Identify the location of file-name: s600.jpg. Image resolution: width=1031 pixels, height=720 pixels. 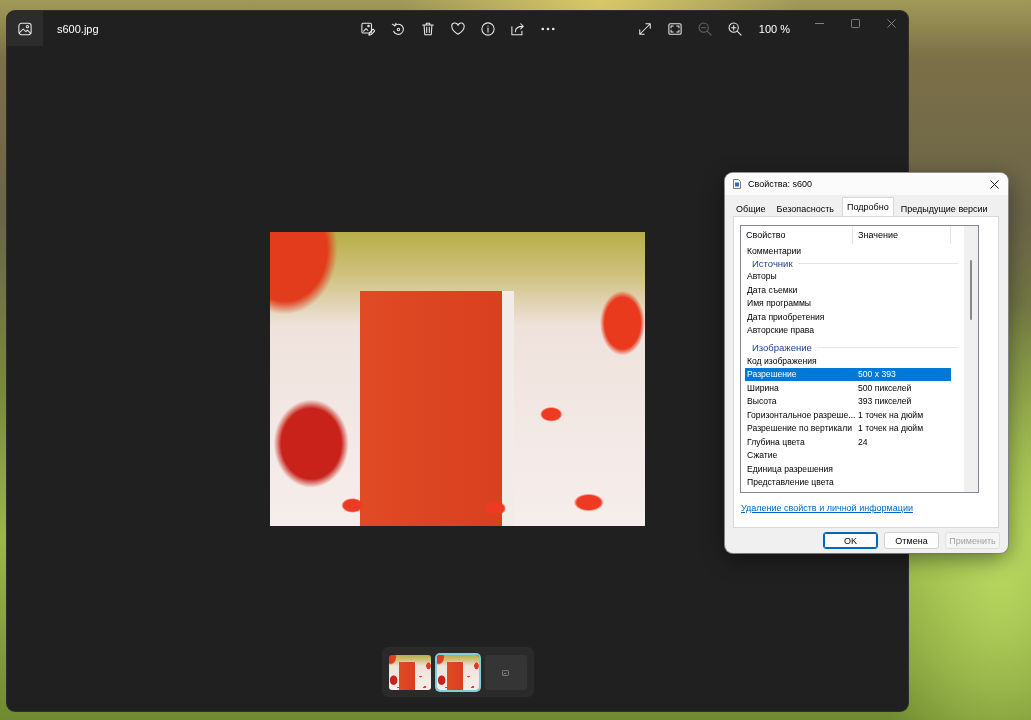
(78, 28).